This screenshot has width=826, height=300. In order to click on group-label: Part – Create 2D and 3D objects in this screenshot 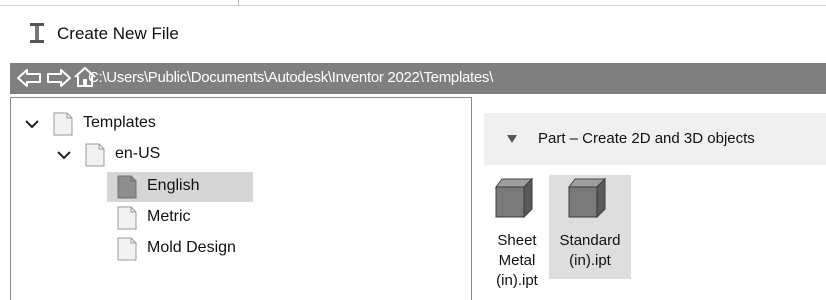, I will do `click(646, 138)`.